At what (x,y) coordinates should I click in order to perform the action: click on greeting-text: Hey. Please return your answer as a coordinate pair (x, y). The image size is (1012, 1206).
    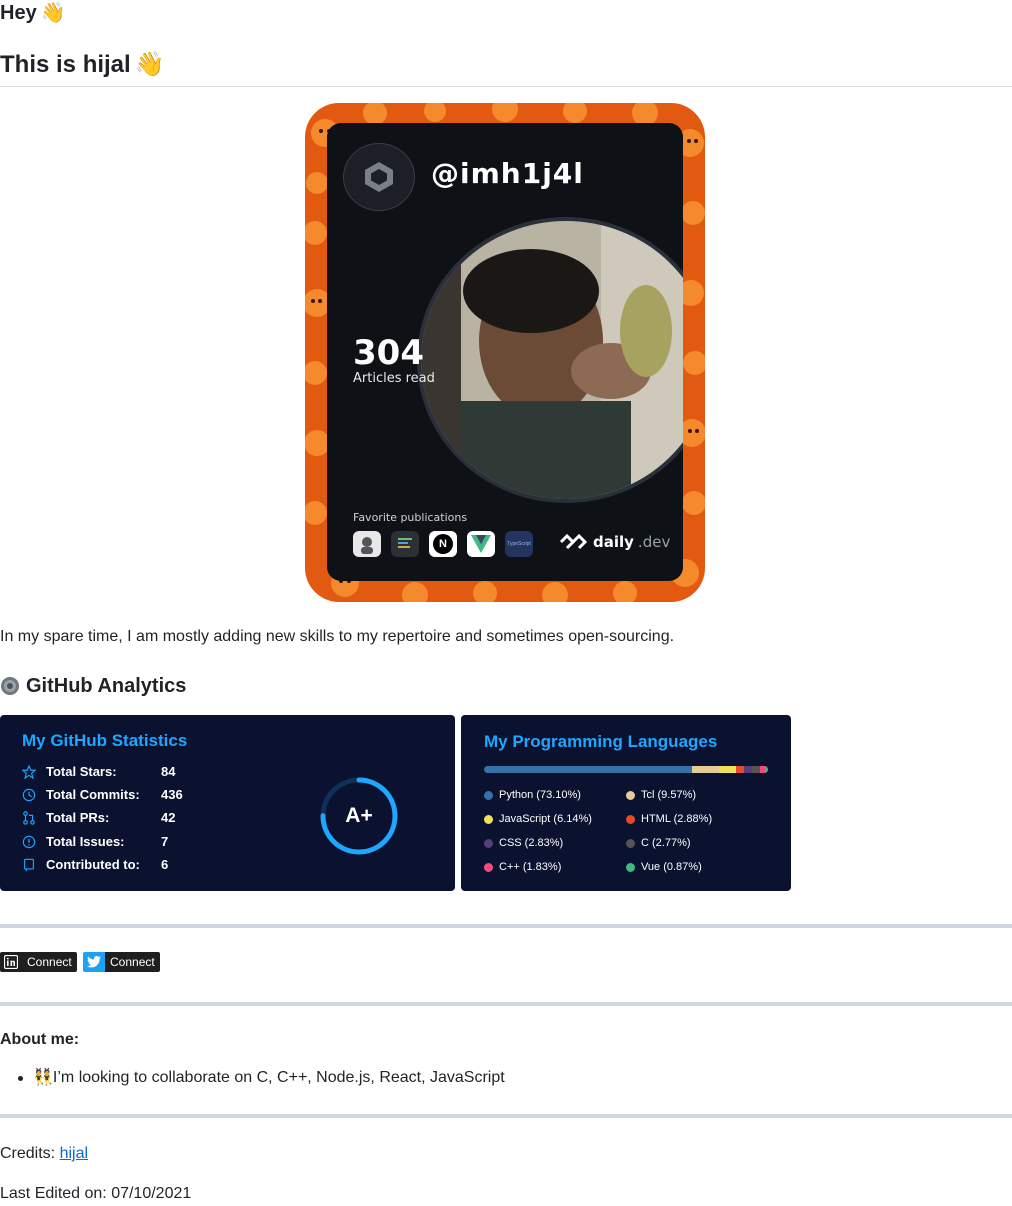
    Looking at the image, I should click on (18, 13).